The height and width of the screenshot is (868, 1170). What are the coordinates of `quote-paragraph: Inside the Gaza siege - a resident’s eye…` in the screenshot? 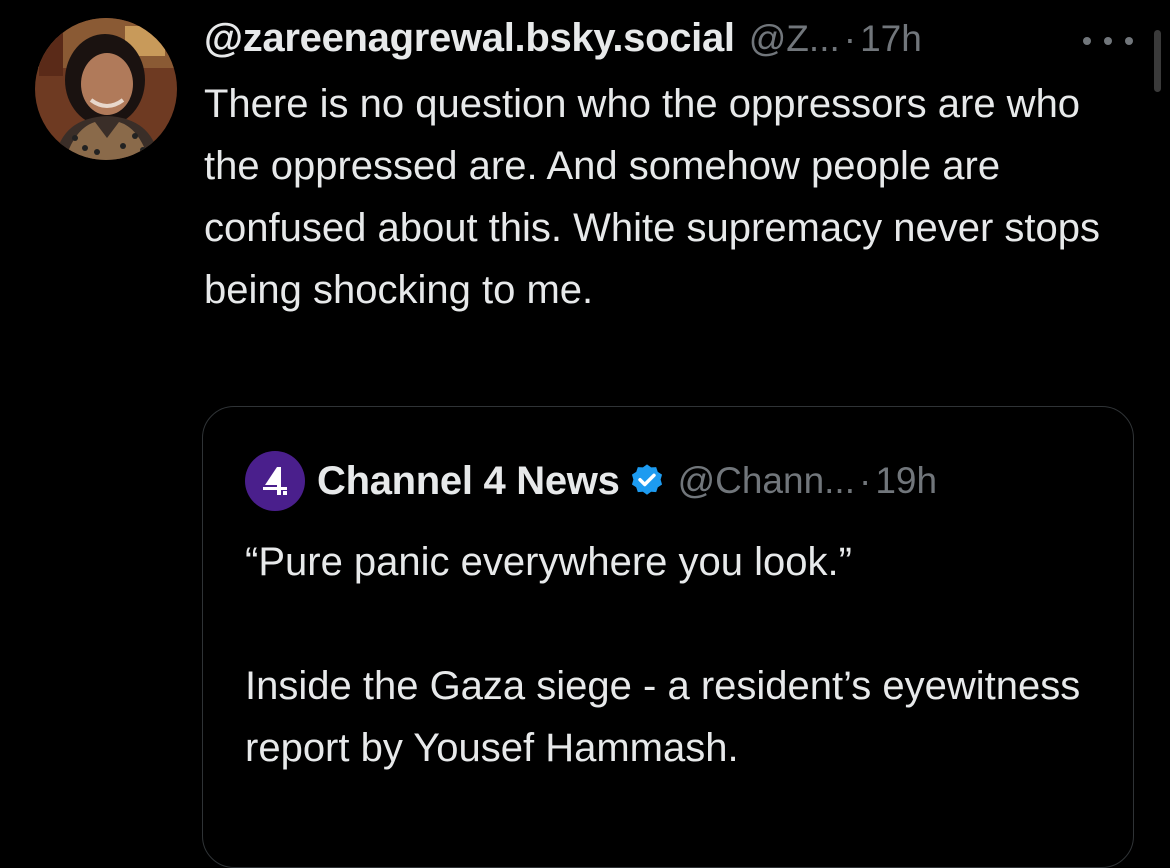 It's located at (663, 717).